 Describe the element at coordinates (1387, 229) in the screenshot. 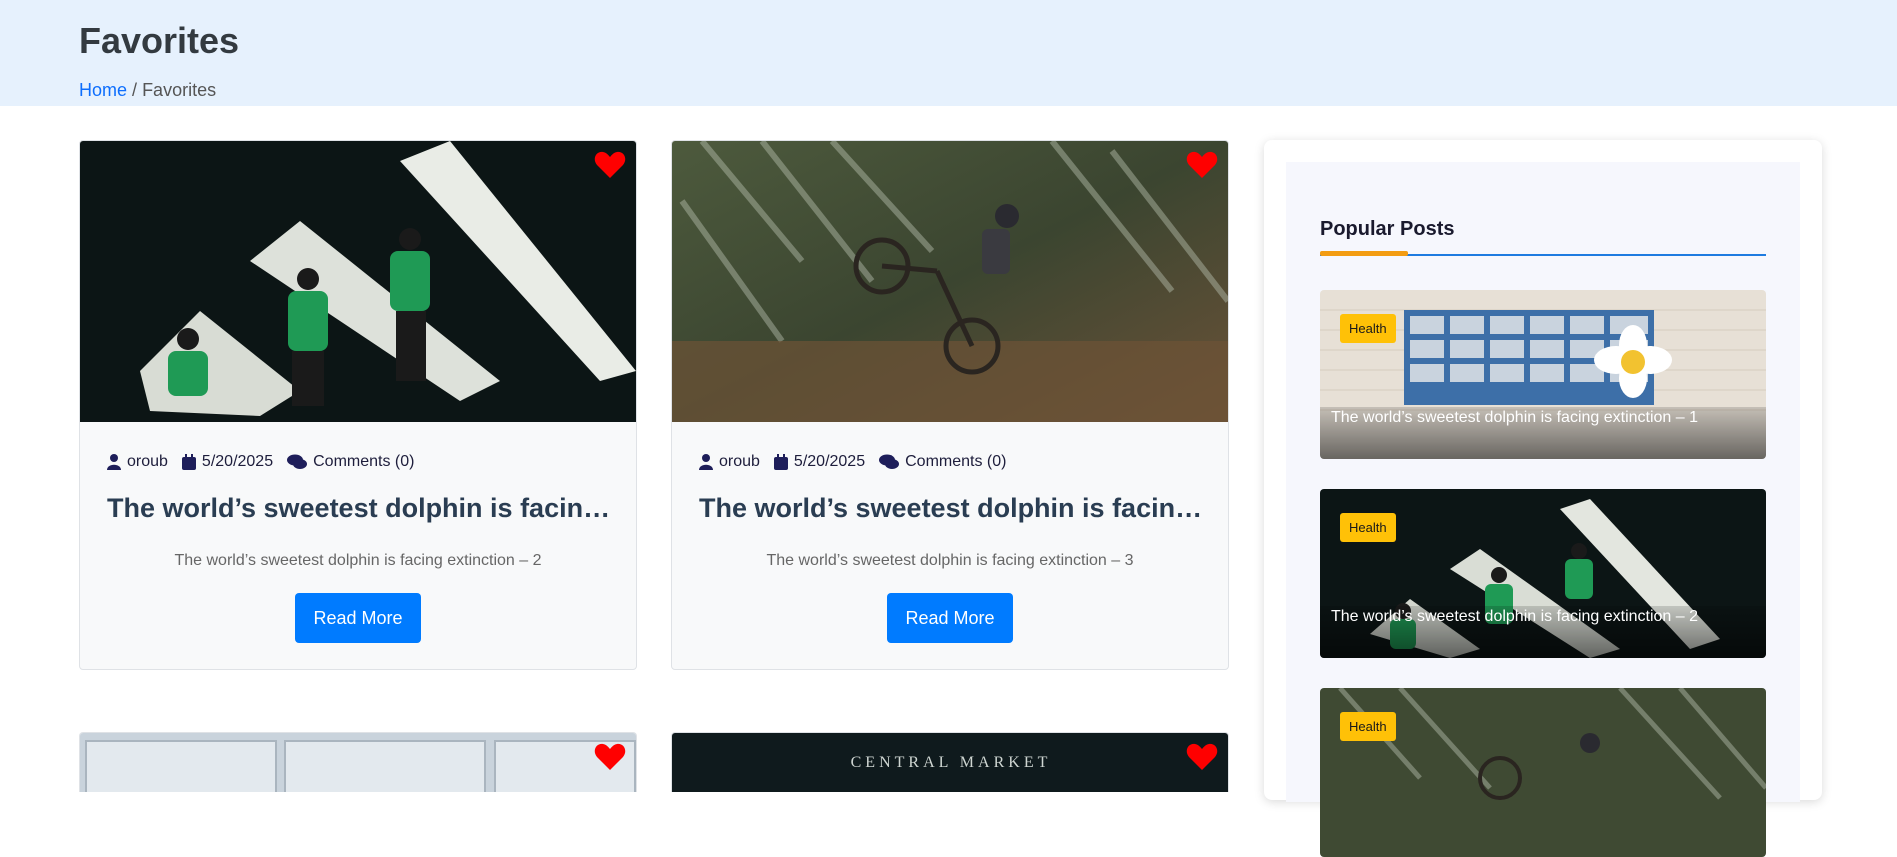

I see `popular-posts-title: Popular Posts` at that location.